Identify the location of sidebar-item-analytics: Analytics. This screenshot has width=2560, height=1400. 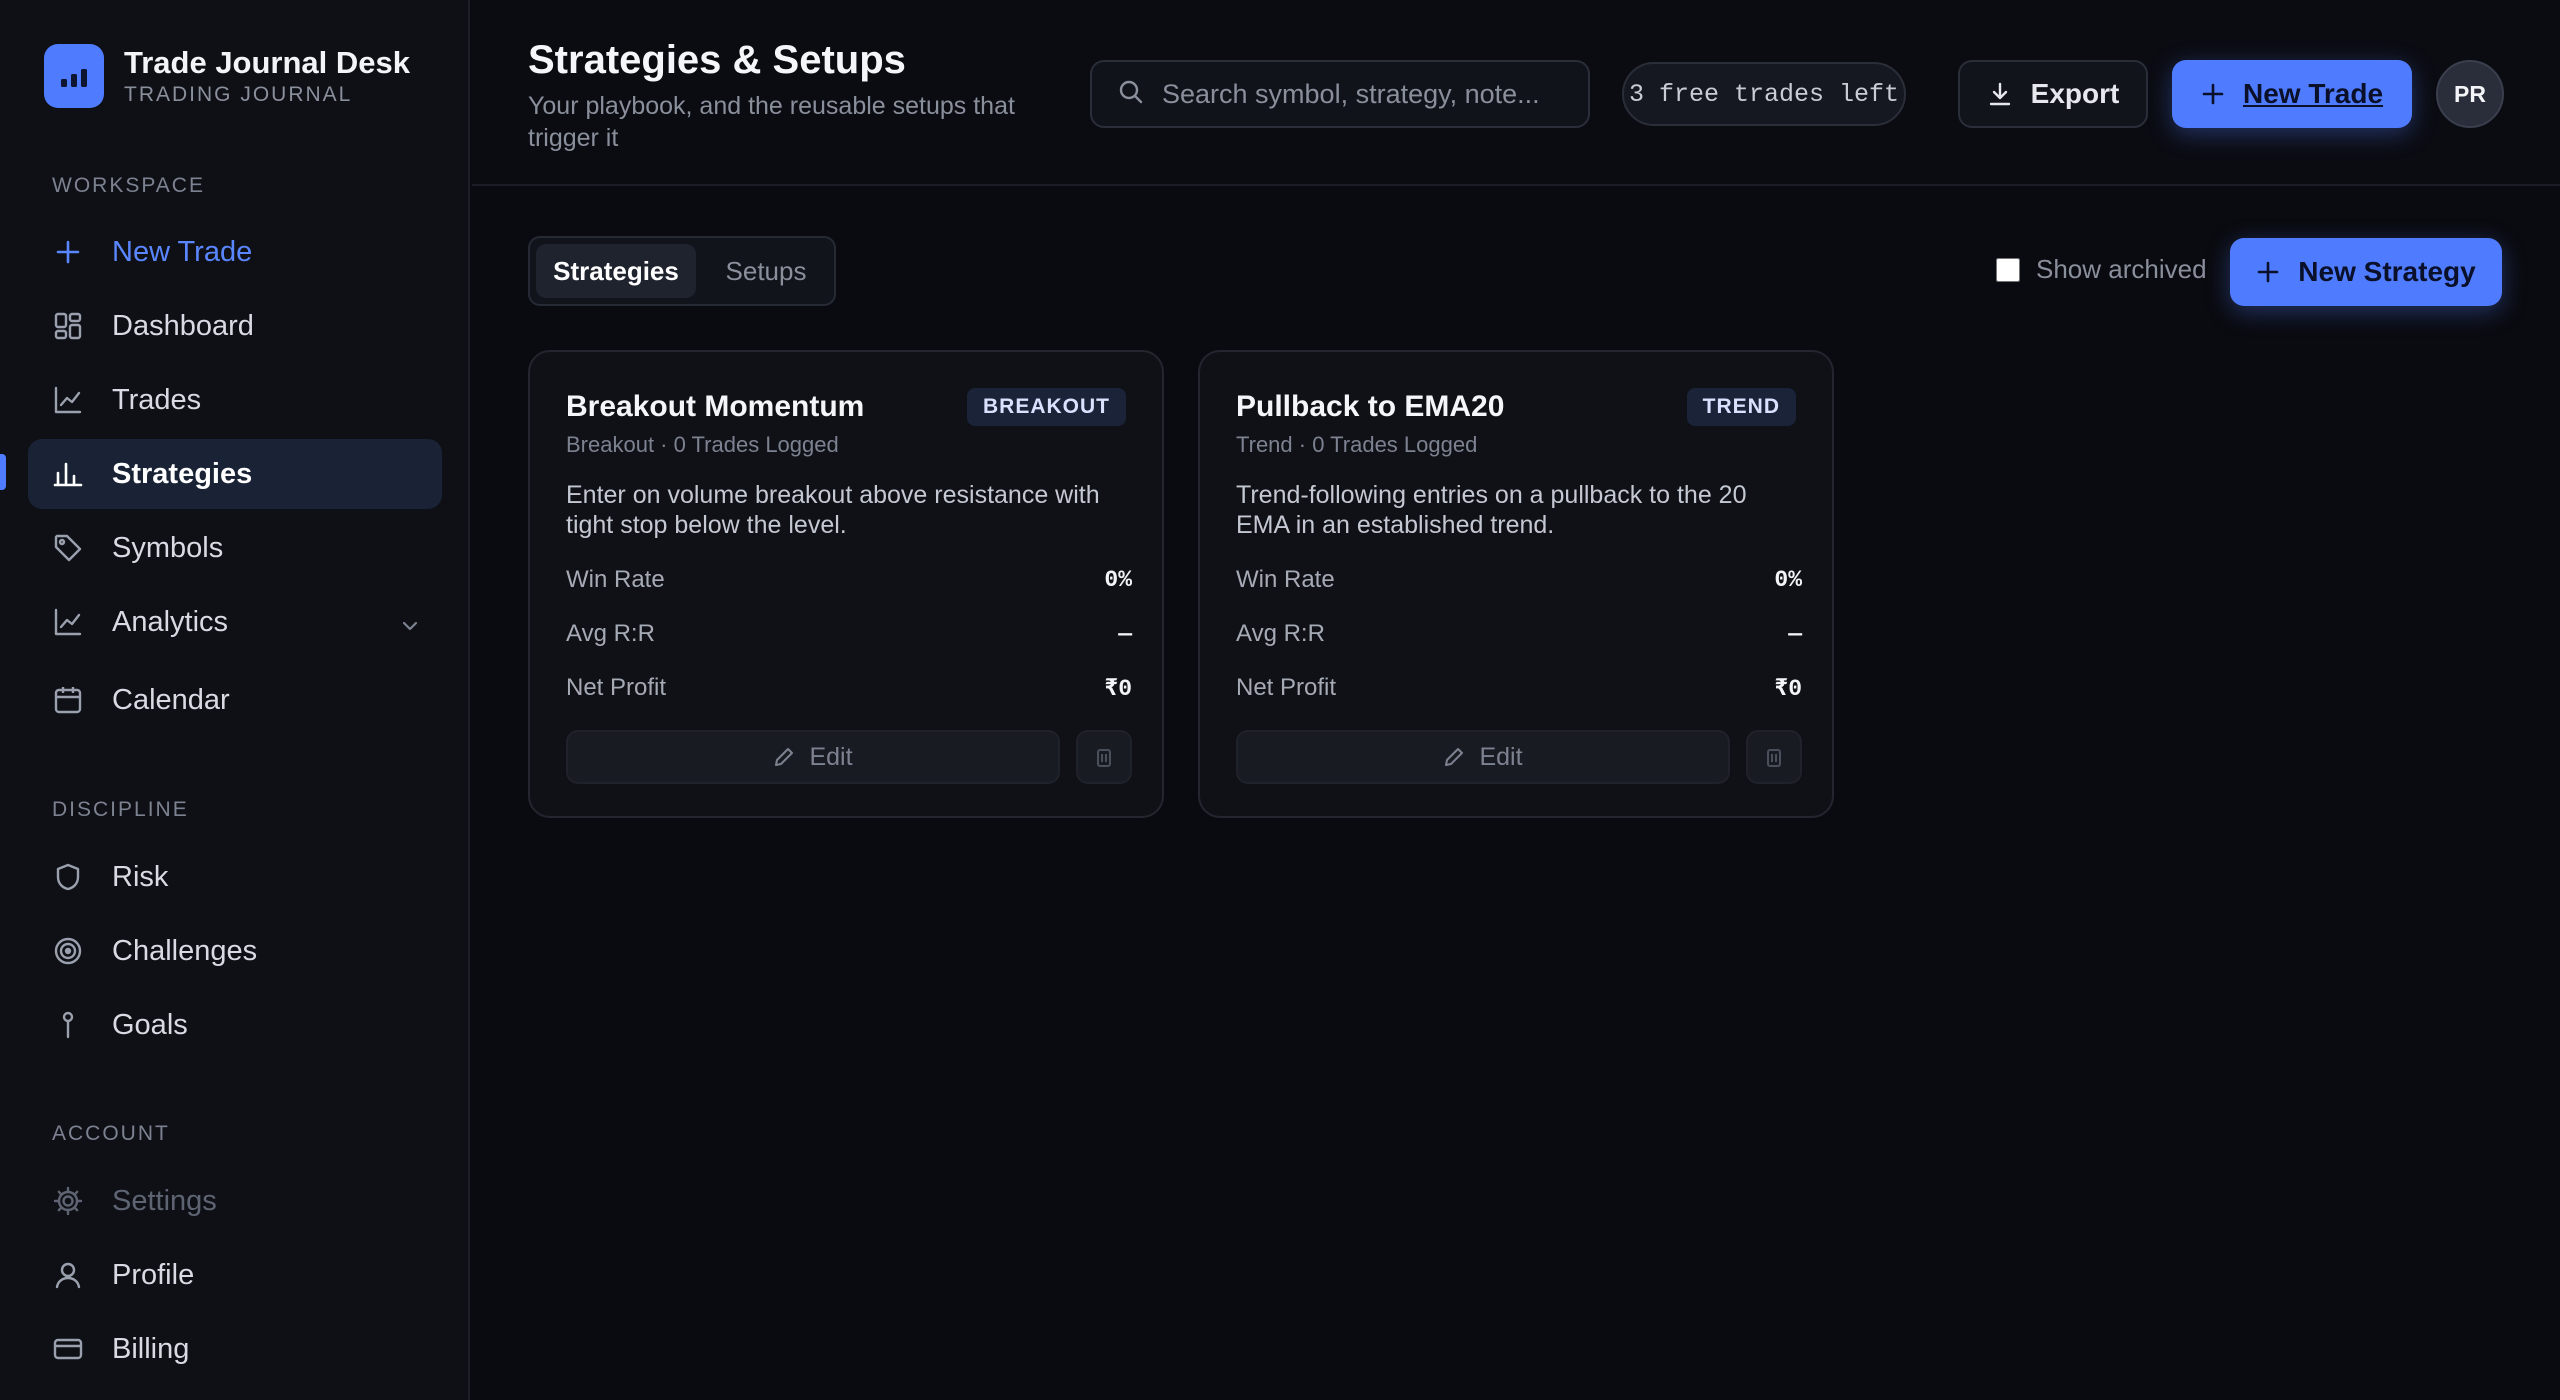
(235, 622).